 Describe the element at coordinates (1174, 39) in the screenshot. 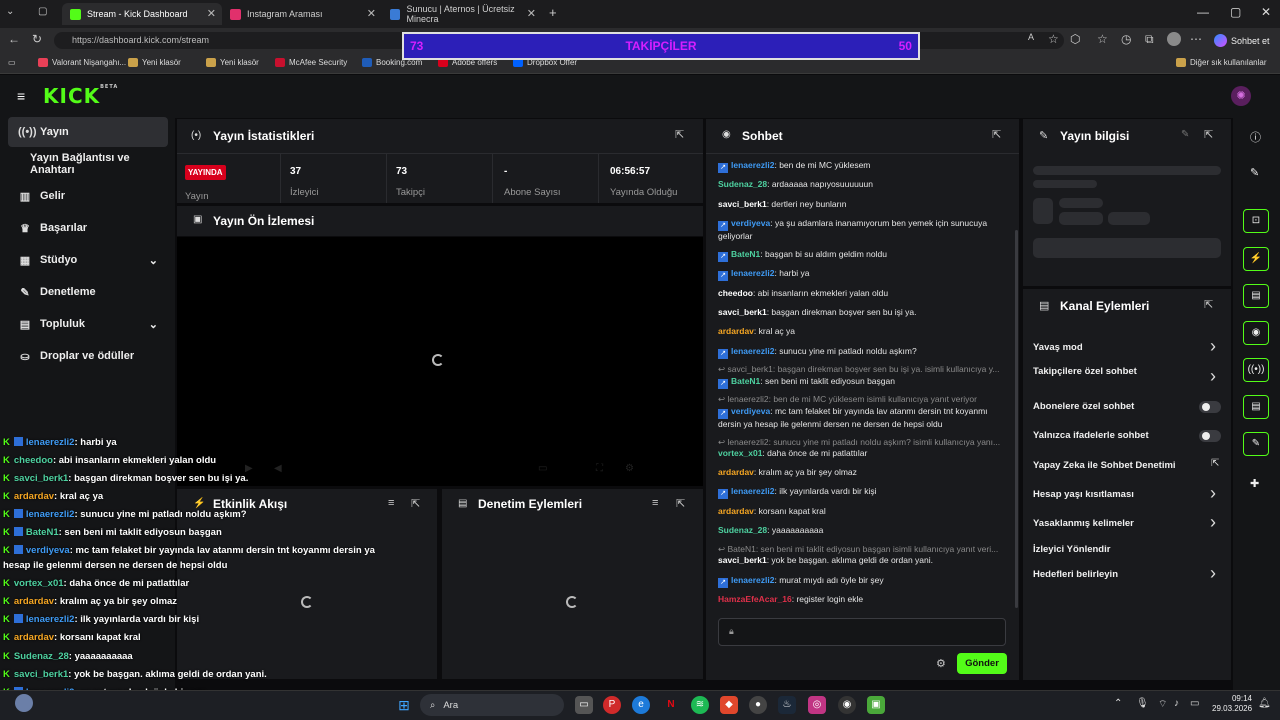

I see `profile-avatar` at that location.